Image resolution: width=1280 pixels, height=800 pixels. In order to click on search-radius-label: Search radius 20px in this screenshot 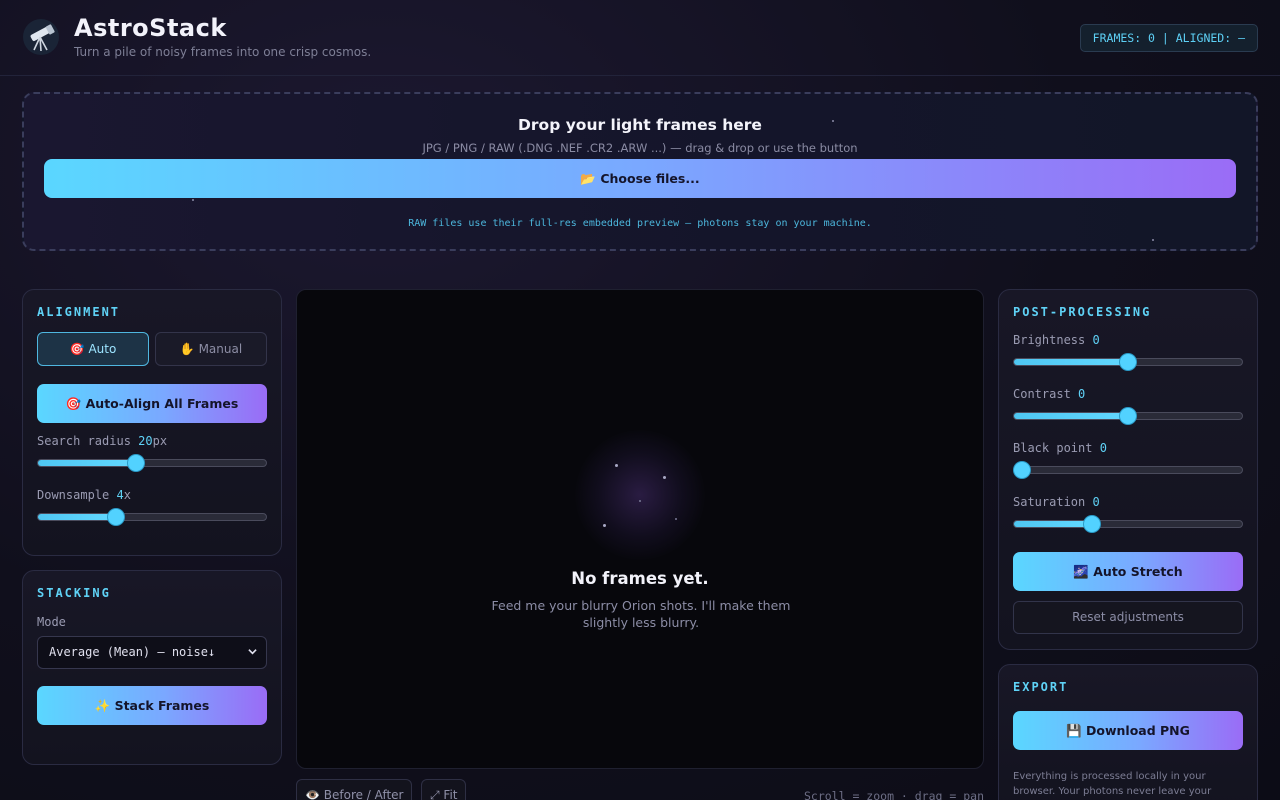, I will do `click(102, 441)`.